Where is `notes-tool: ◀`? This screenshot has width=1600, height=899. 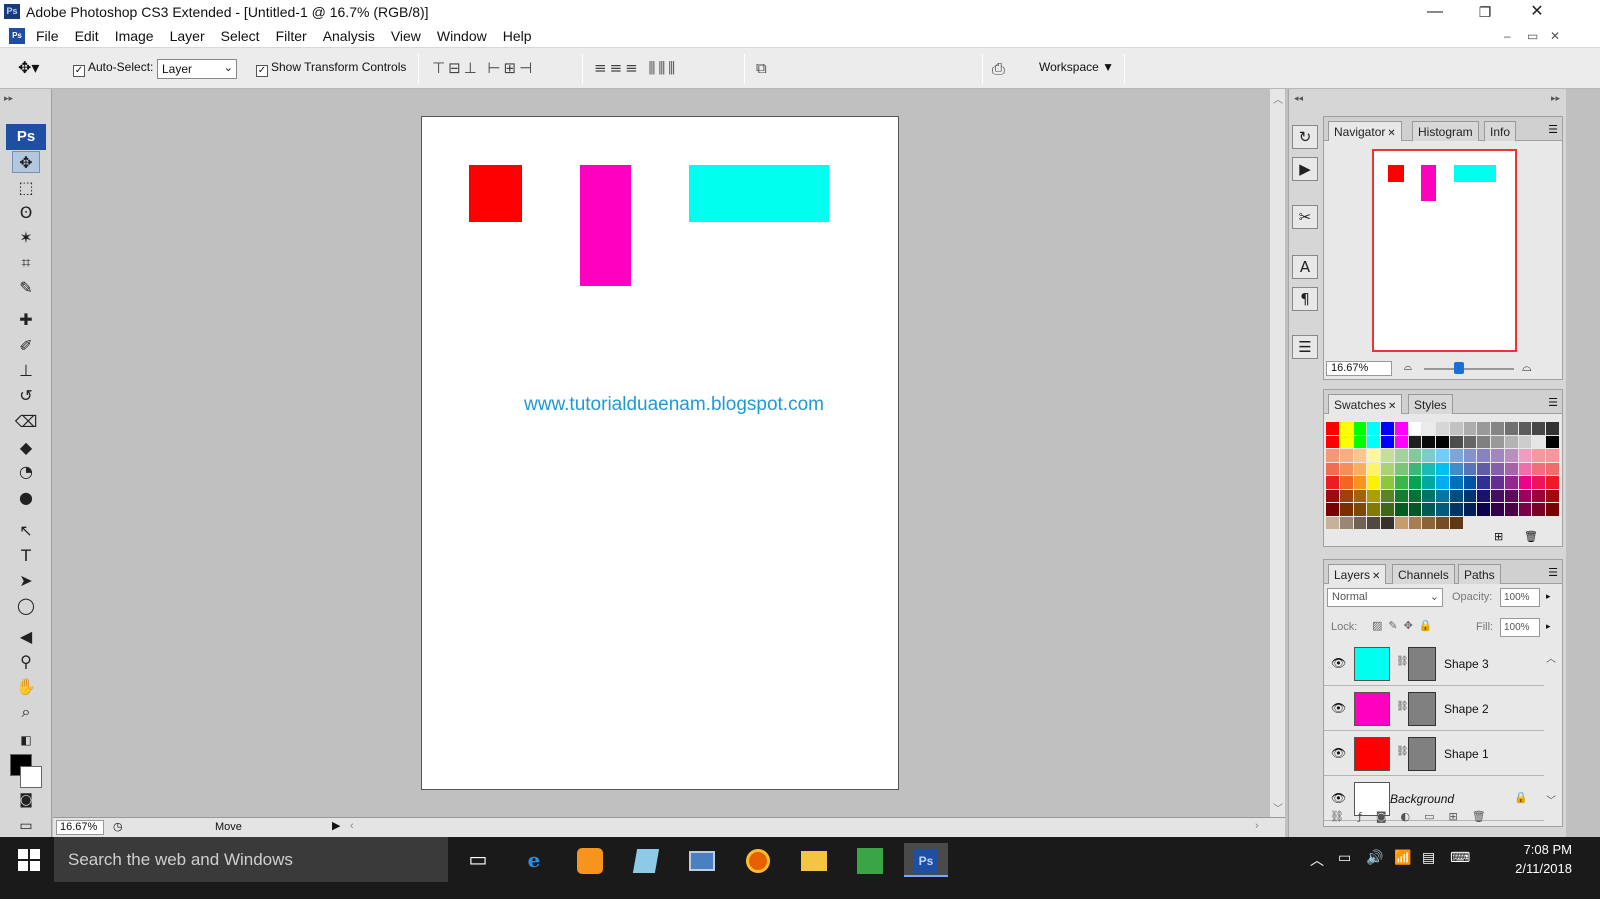
notes-tool: ◀ is located at coordinates (26, 637).